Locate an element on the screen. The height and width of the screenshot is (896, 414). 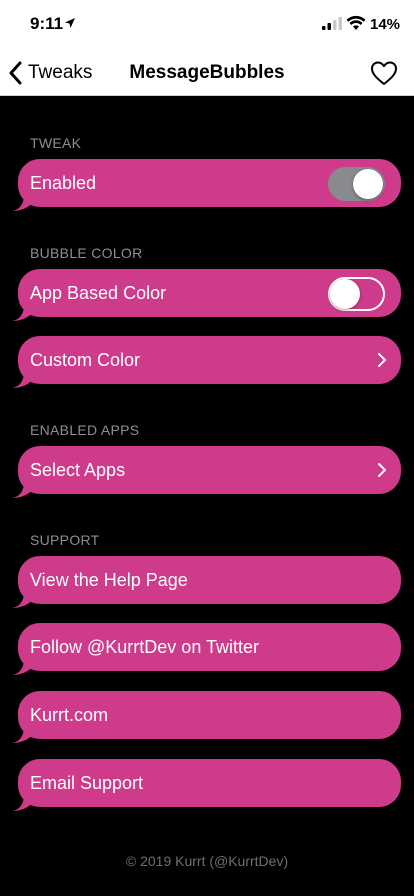
section-header-support: SUPPORT is located at coordinates (65, 540).